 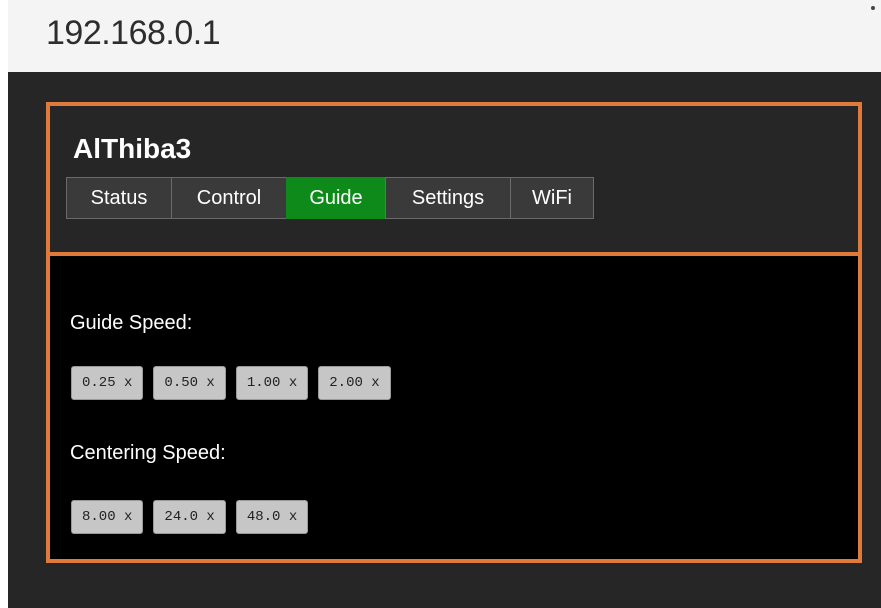 What do you see at coordinates (107, 517) in the screenshot?
I see `centering-speed-8.00-button: 8.00 x` at bounding box center [107, 517].